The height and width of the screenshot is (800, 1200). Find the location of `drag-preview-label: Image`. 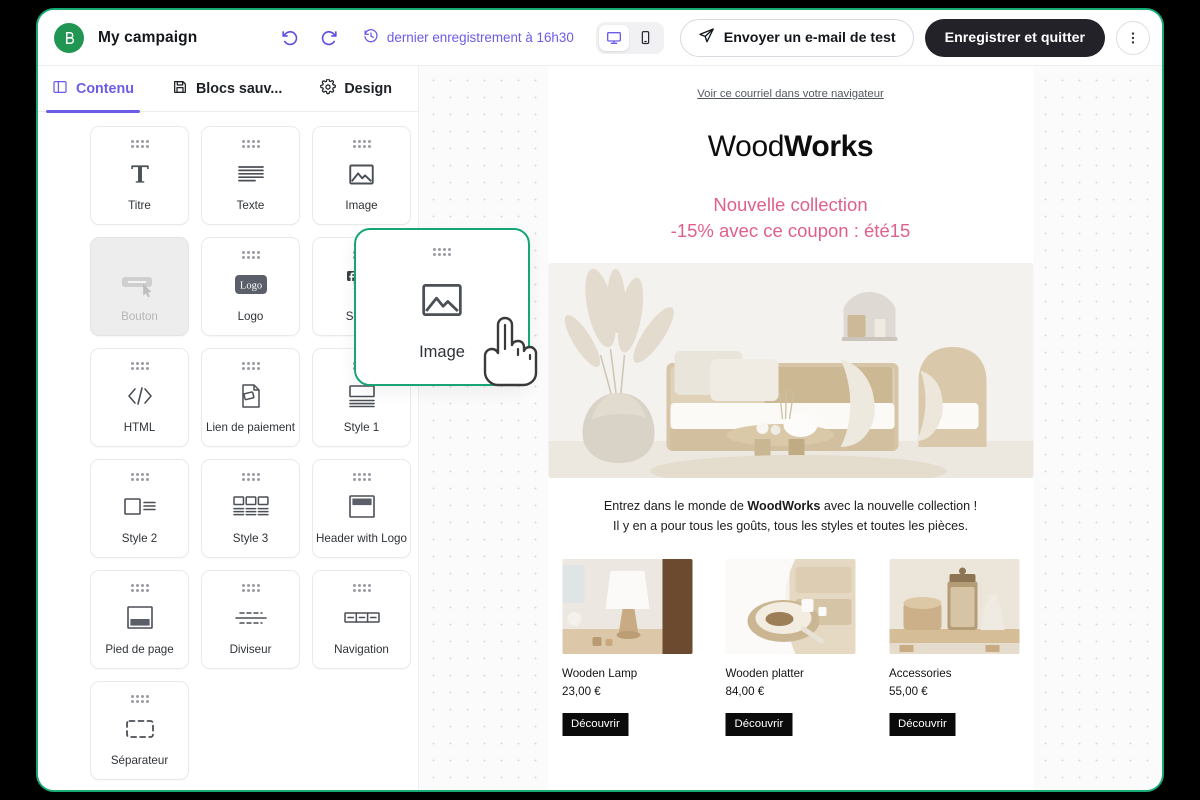

drag-preview-label: Image is located at coordinates (442, 352).